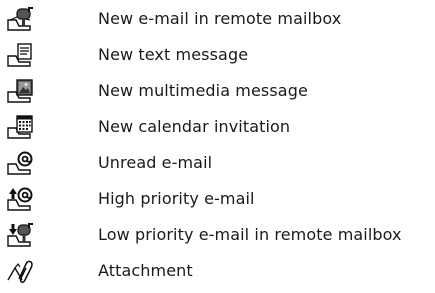  What do you see at coordinates (203, 90) in the screenshot?
I see `legend-label: New multimedia message` at bounding box center [203, 90].